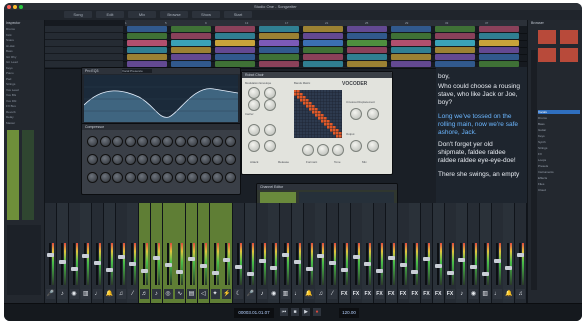 This screenshot has width=586, height=325. I want to click on mixer-channel-strip: 🎤, so click(250, 253).